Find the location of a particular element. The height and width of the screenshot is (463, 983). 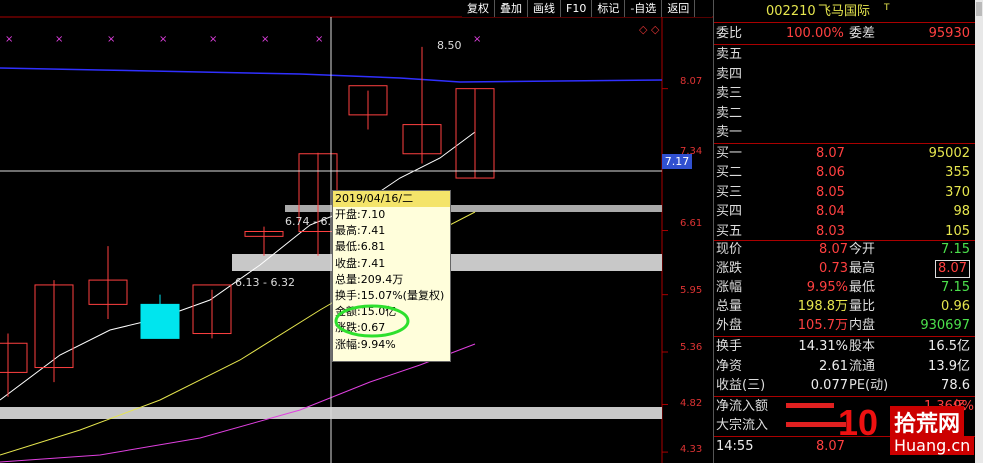

stat-value: 198.8万 is located at coordinates (822, 306).